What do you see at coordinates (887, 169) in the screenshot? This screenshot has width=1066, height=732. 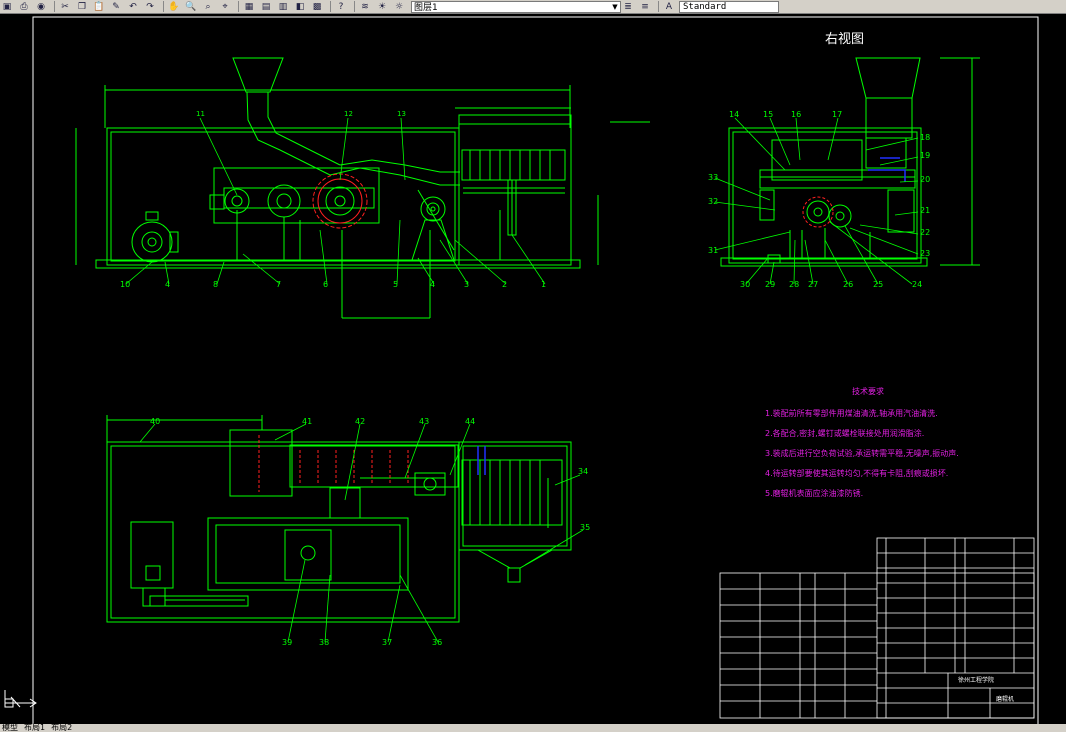 I see `side-view-blue-part` at bounding box center [887, 169].